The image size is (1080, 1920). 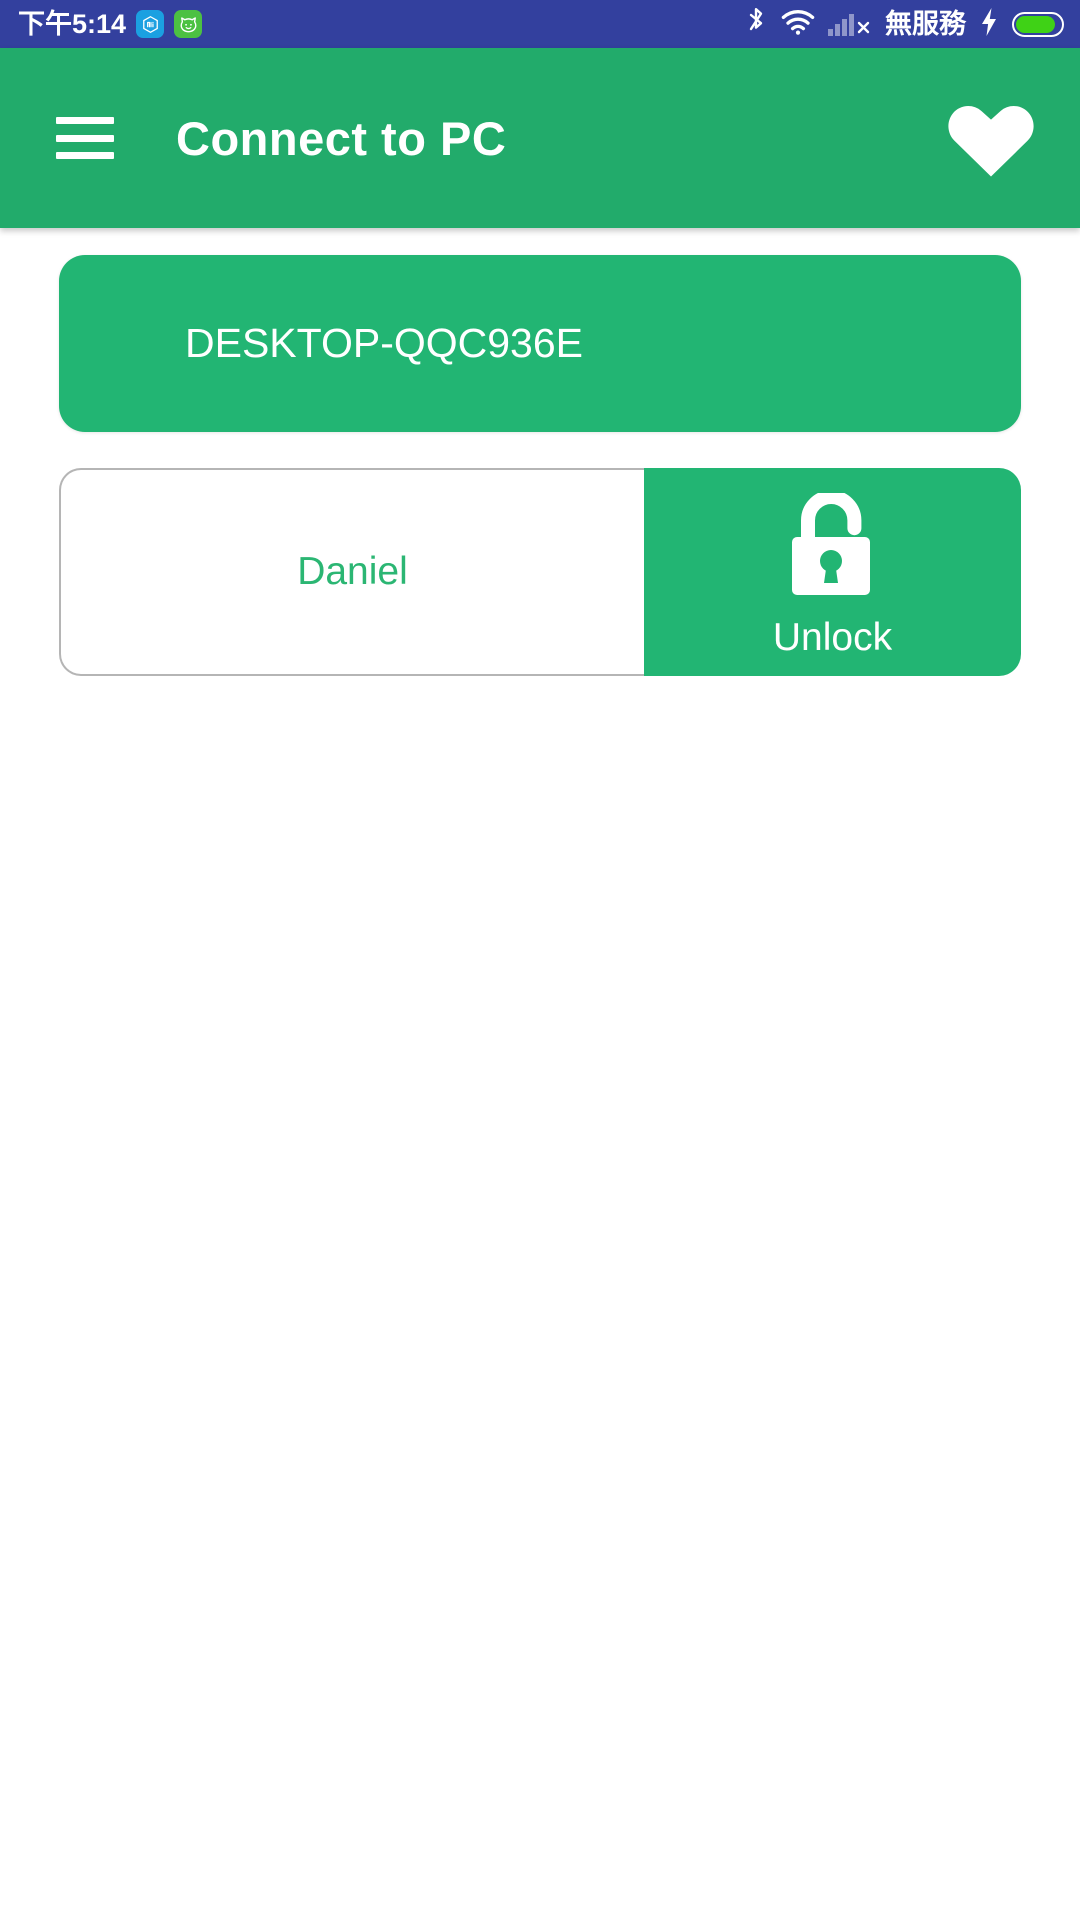 I want to click on user-unlock-row: Daniel Unlock, so click(x=540, y=572).